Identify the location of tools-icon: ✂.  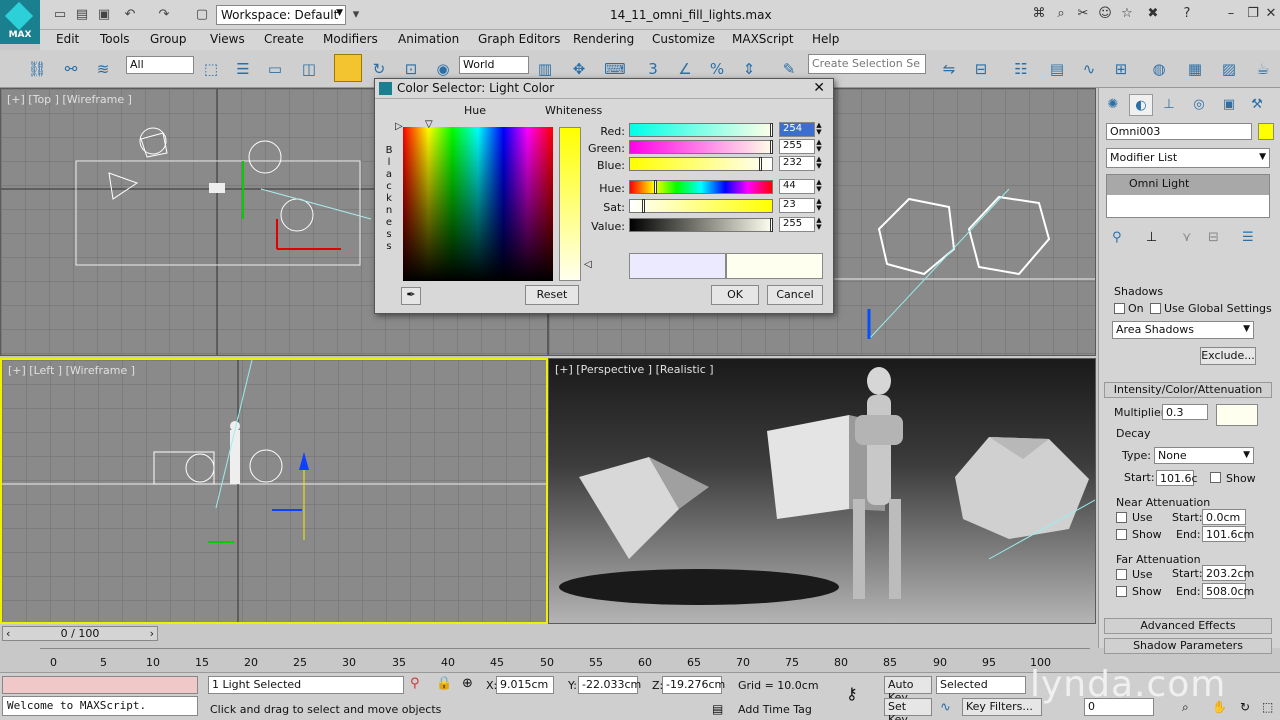
(1083, 13).